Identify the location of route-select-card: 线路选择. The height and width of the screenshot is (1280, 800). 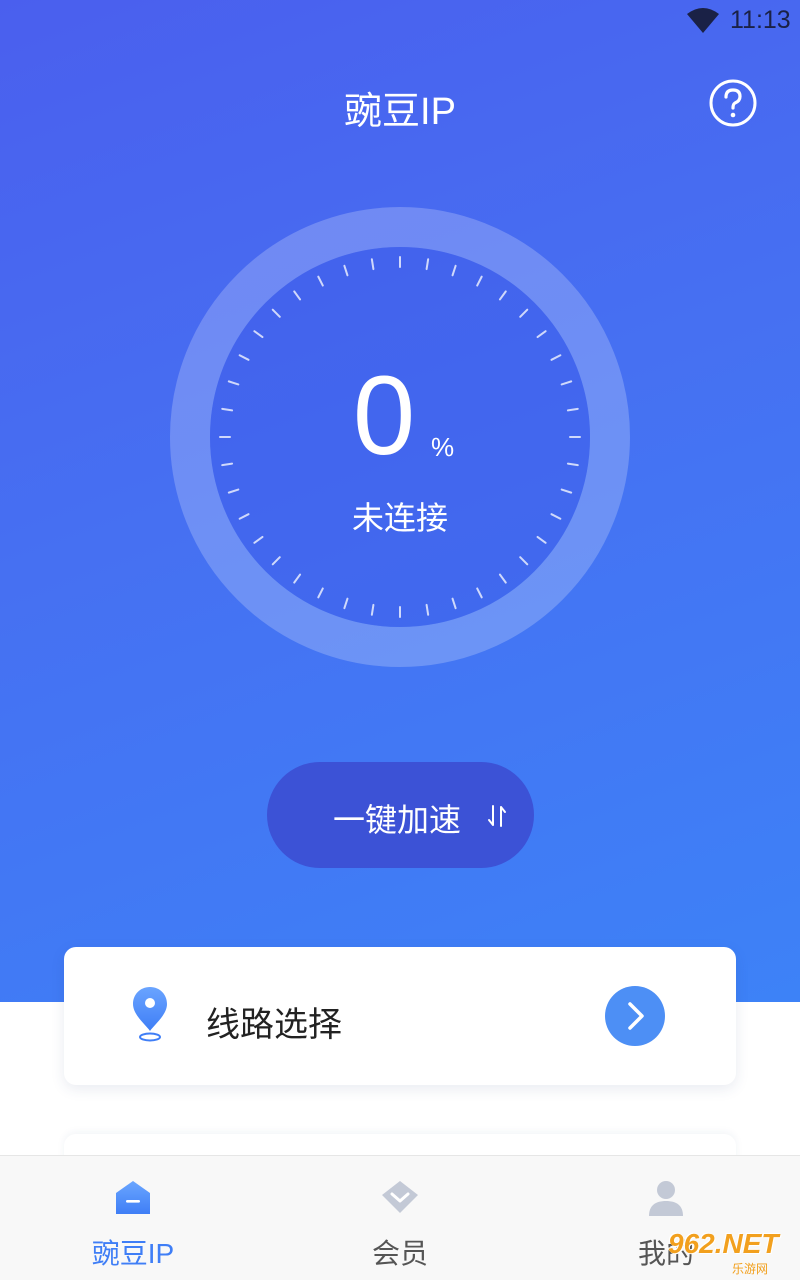
(400, 1016).